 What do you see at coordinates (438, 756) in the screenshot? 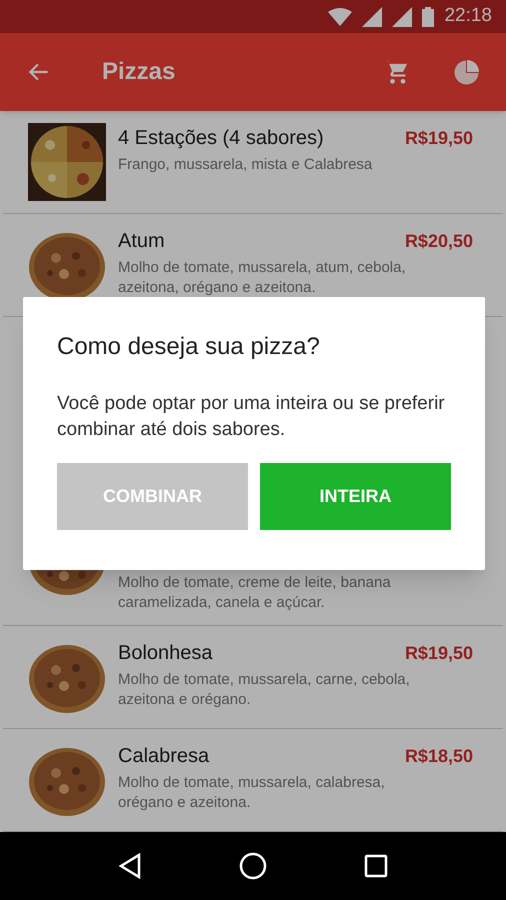
I see `pizza-price: R$18,50` at bounding box center [438, 756].